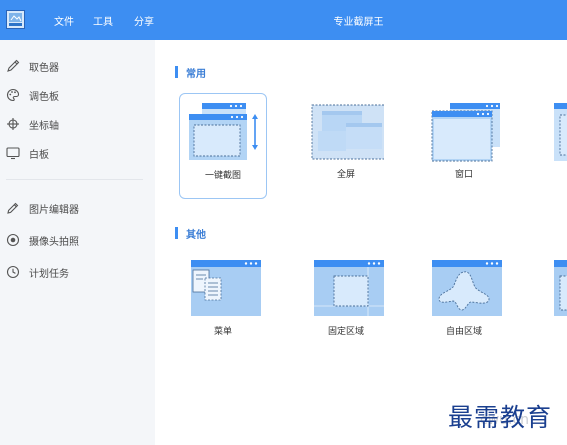 The image size is (567, 445). I want to click on sidebar-item-camera: 摄像头拍照, so click(42, 240).